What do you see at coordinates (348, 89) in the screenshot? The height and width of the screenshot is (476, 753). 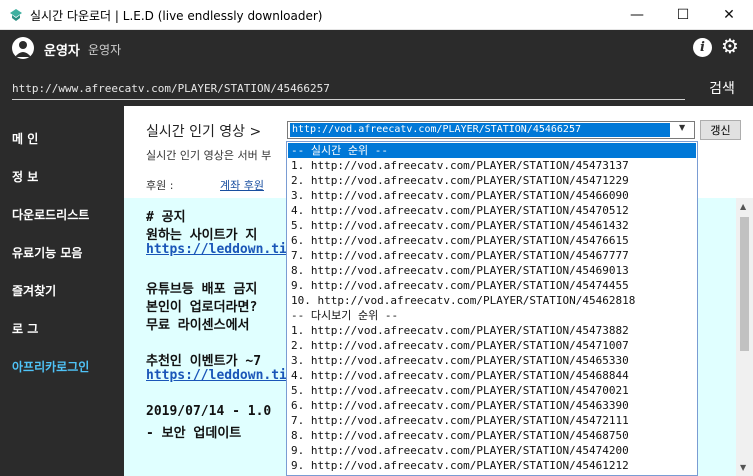 I see `url-input` at bounding box center [348, 89].